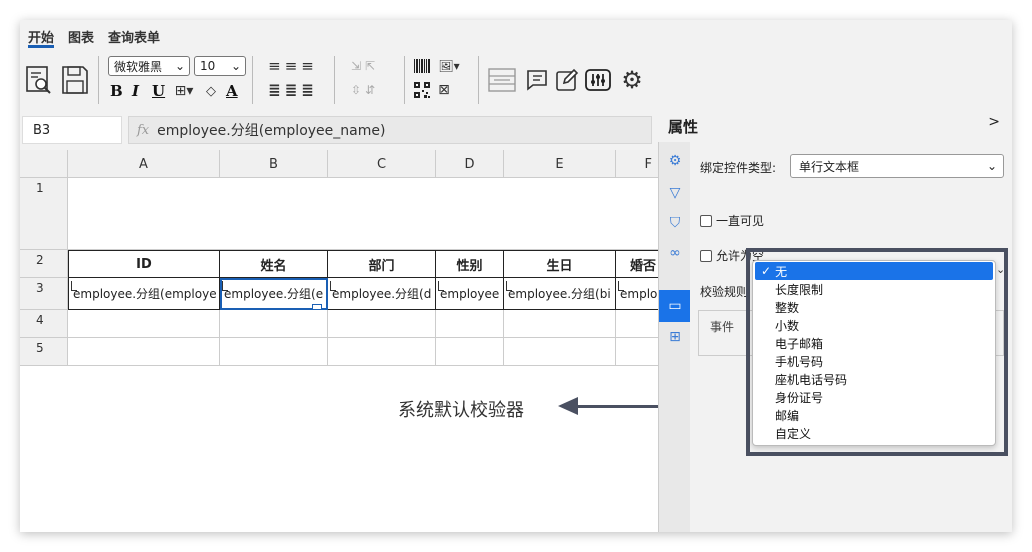 The width and height of the screenshot is (1032, 552). What do you see at coordinates (44, 164) in the screenshot?
I see `corner-cell` at bounding box center [44, 164].